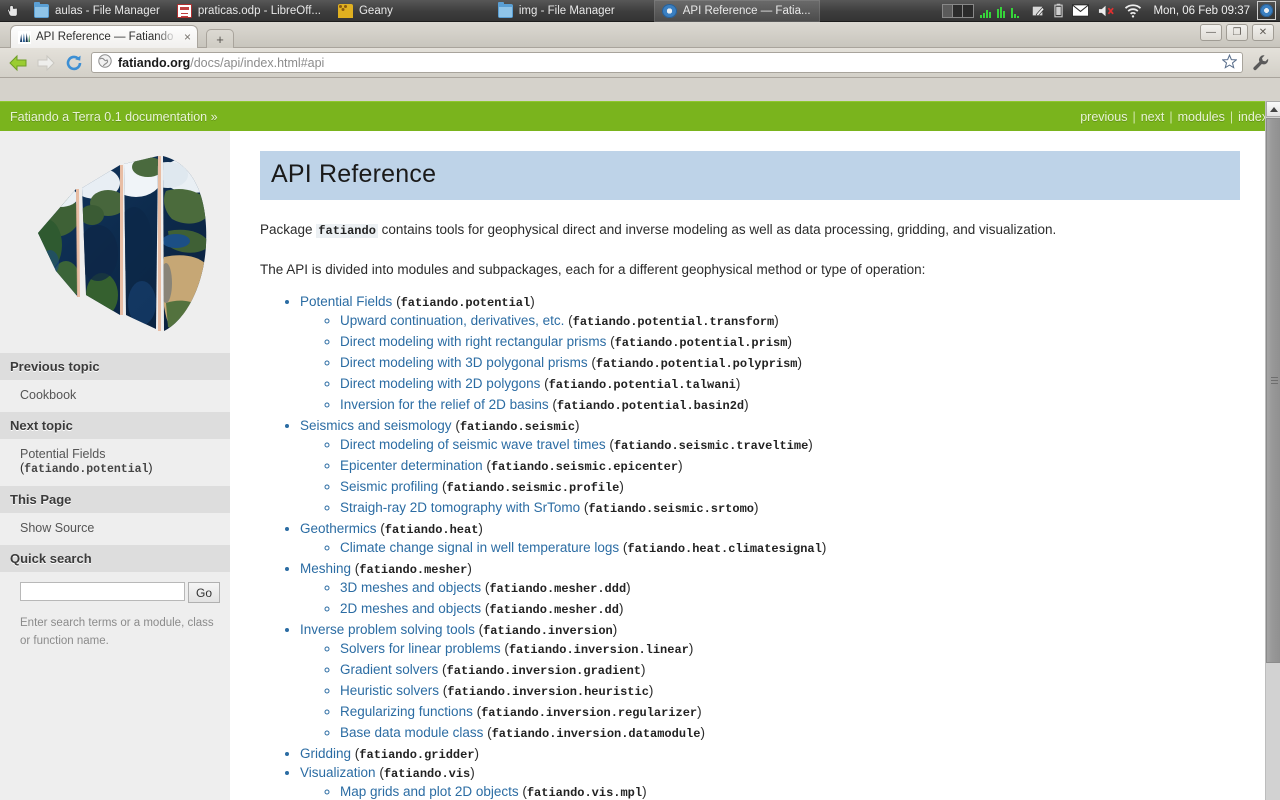 The width and height of the screenshot is (1280, 800). What do you see at coordinates (220, 38) in the screenshot?
I see `new-tab-button: +` at bounding box center [220, 38].